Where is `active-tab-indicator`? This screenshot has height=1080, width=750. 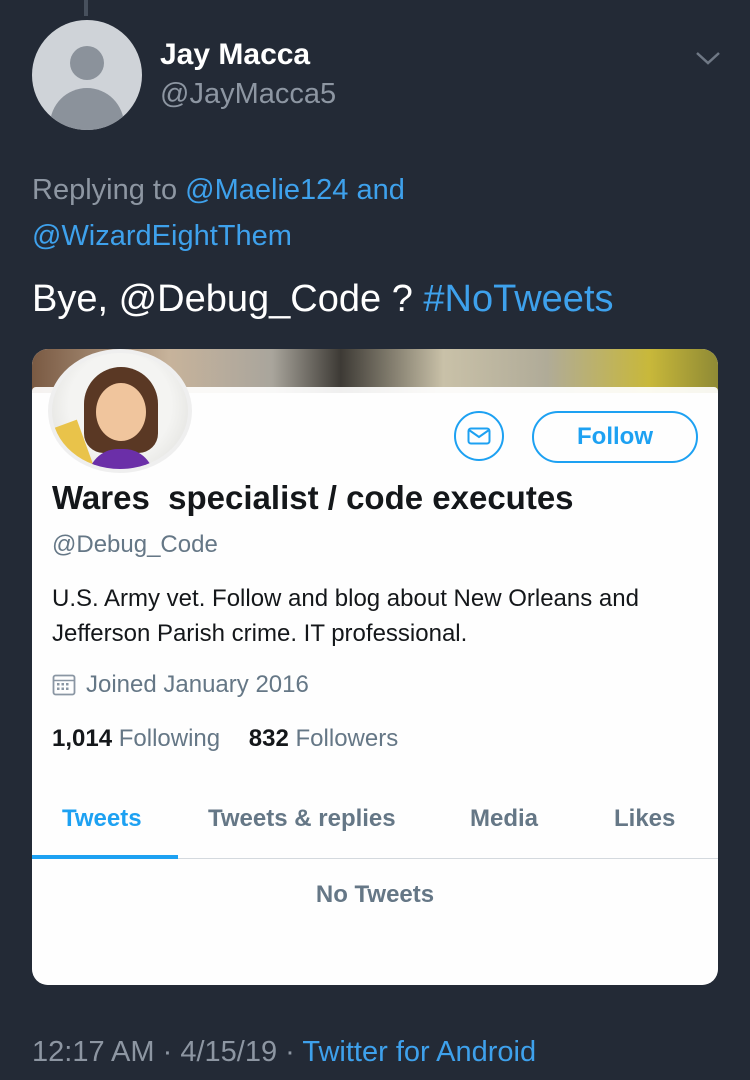
active-tab-indicator is located at coordinates (105, 857).